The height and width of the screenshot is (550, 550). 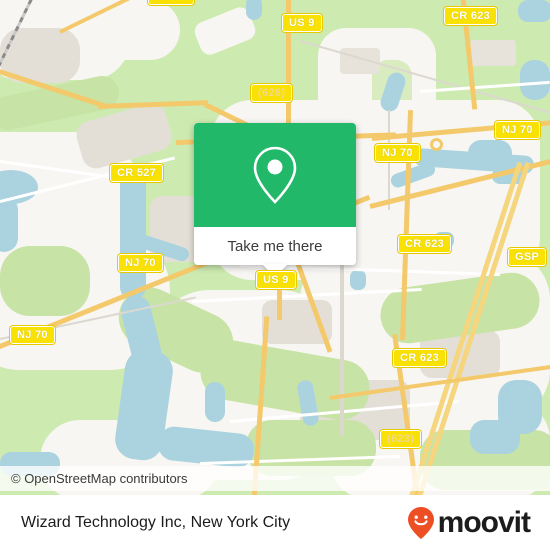 What do you see at coordinates (436, 144) in the screenshot?
I see `roundabout-junction` at bounding box center [436, 144].